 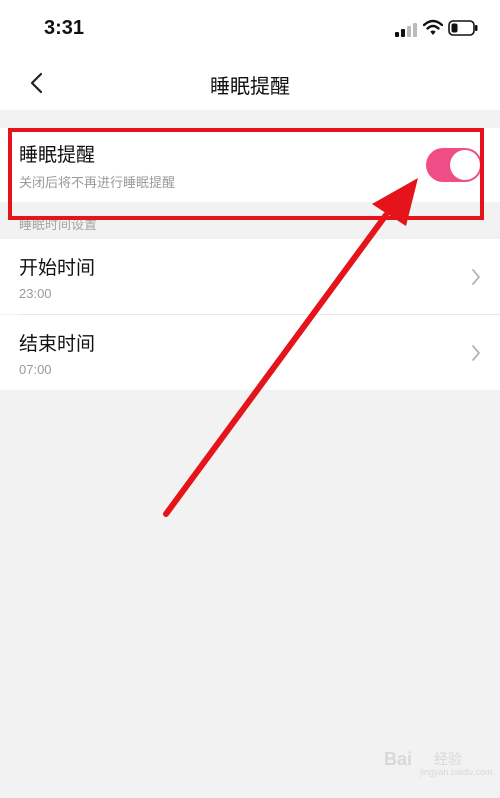 What do you see at coordinates (57, 344) in the screenshot?
I see `end-time-label: 结束时间` at bounding box center [57, 344].